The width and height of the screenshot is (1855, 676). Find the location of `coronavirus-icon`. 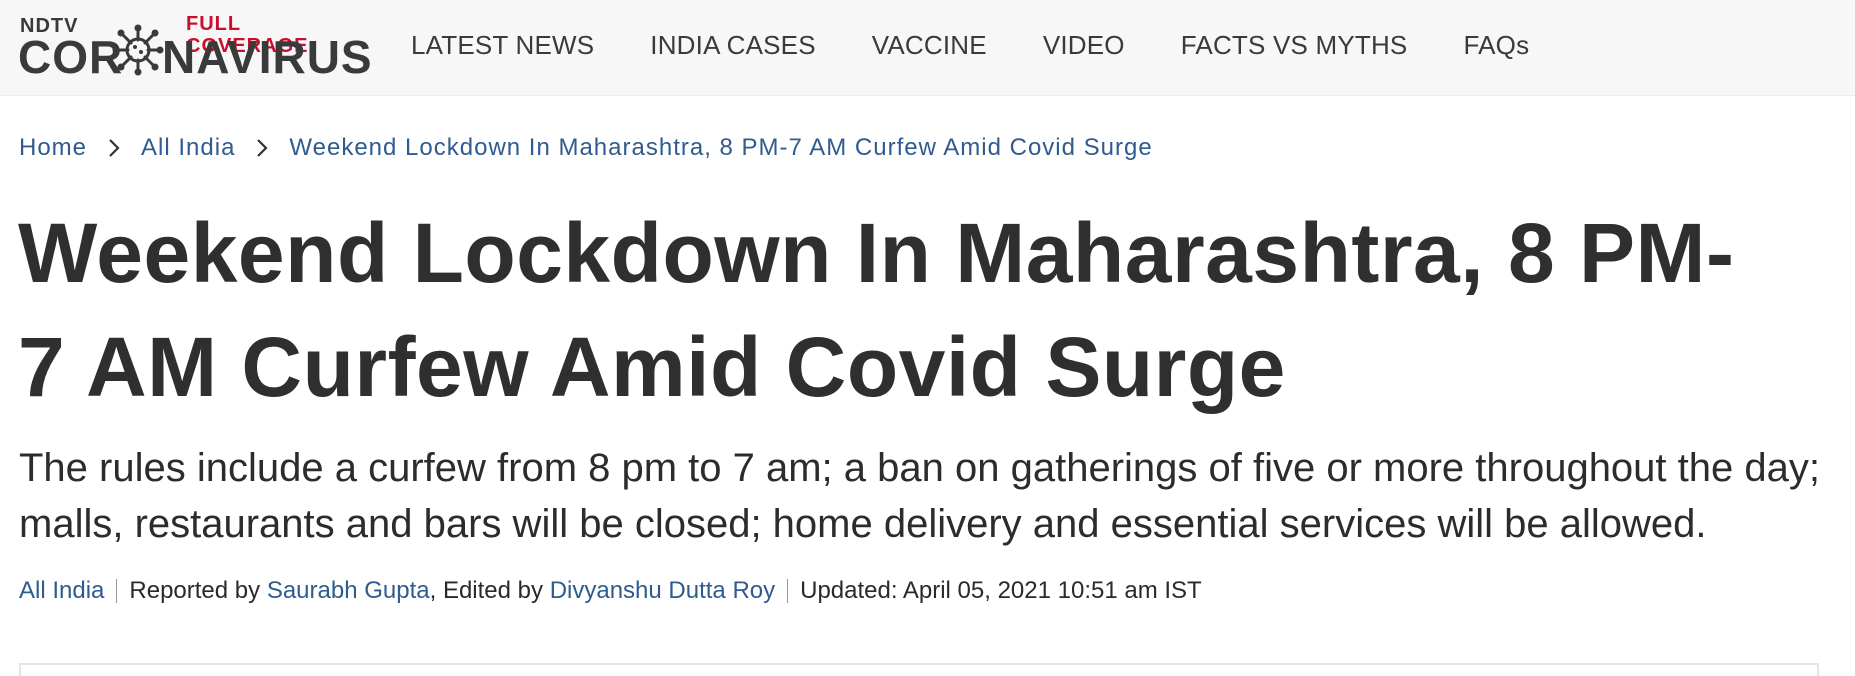

coronavirus-icon is located at coordinates (138, 50).